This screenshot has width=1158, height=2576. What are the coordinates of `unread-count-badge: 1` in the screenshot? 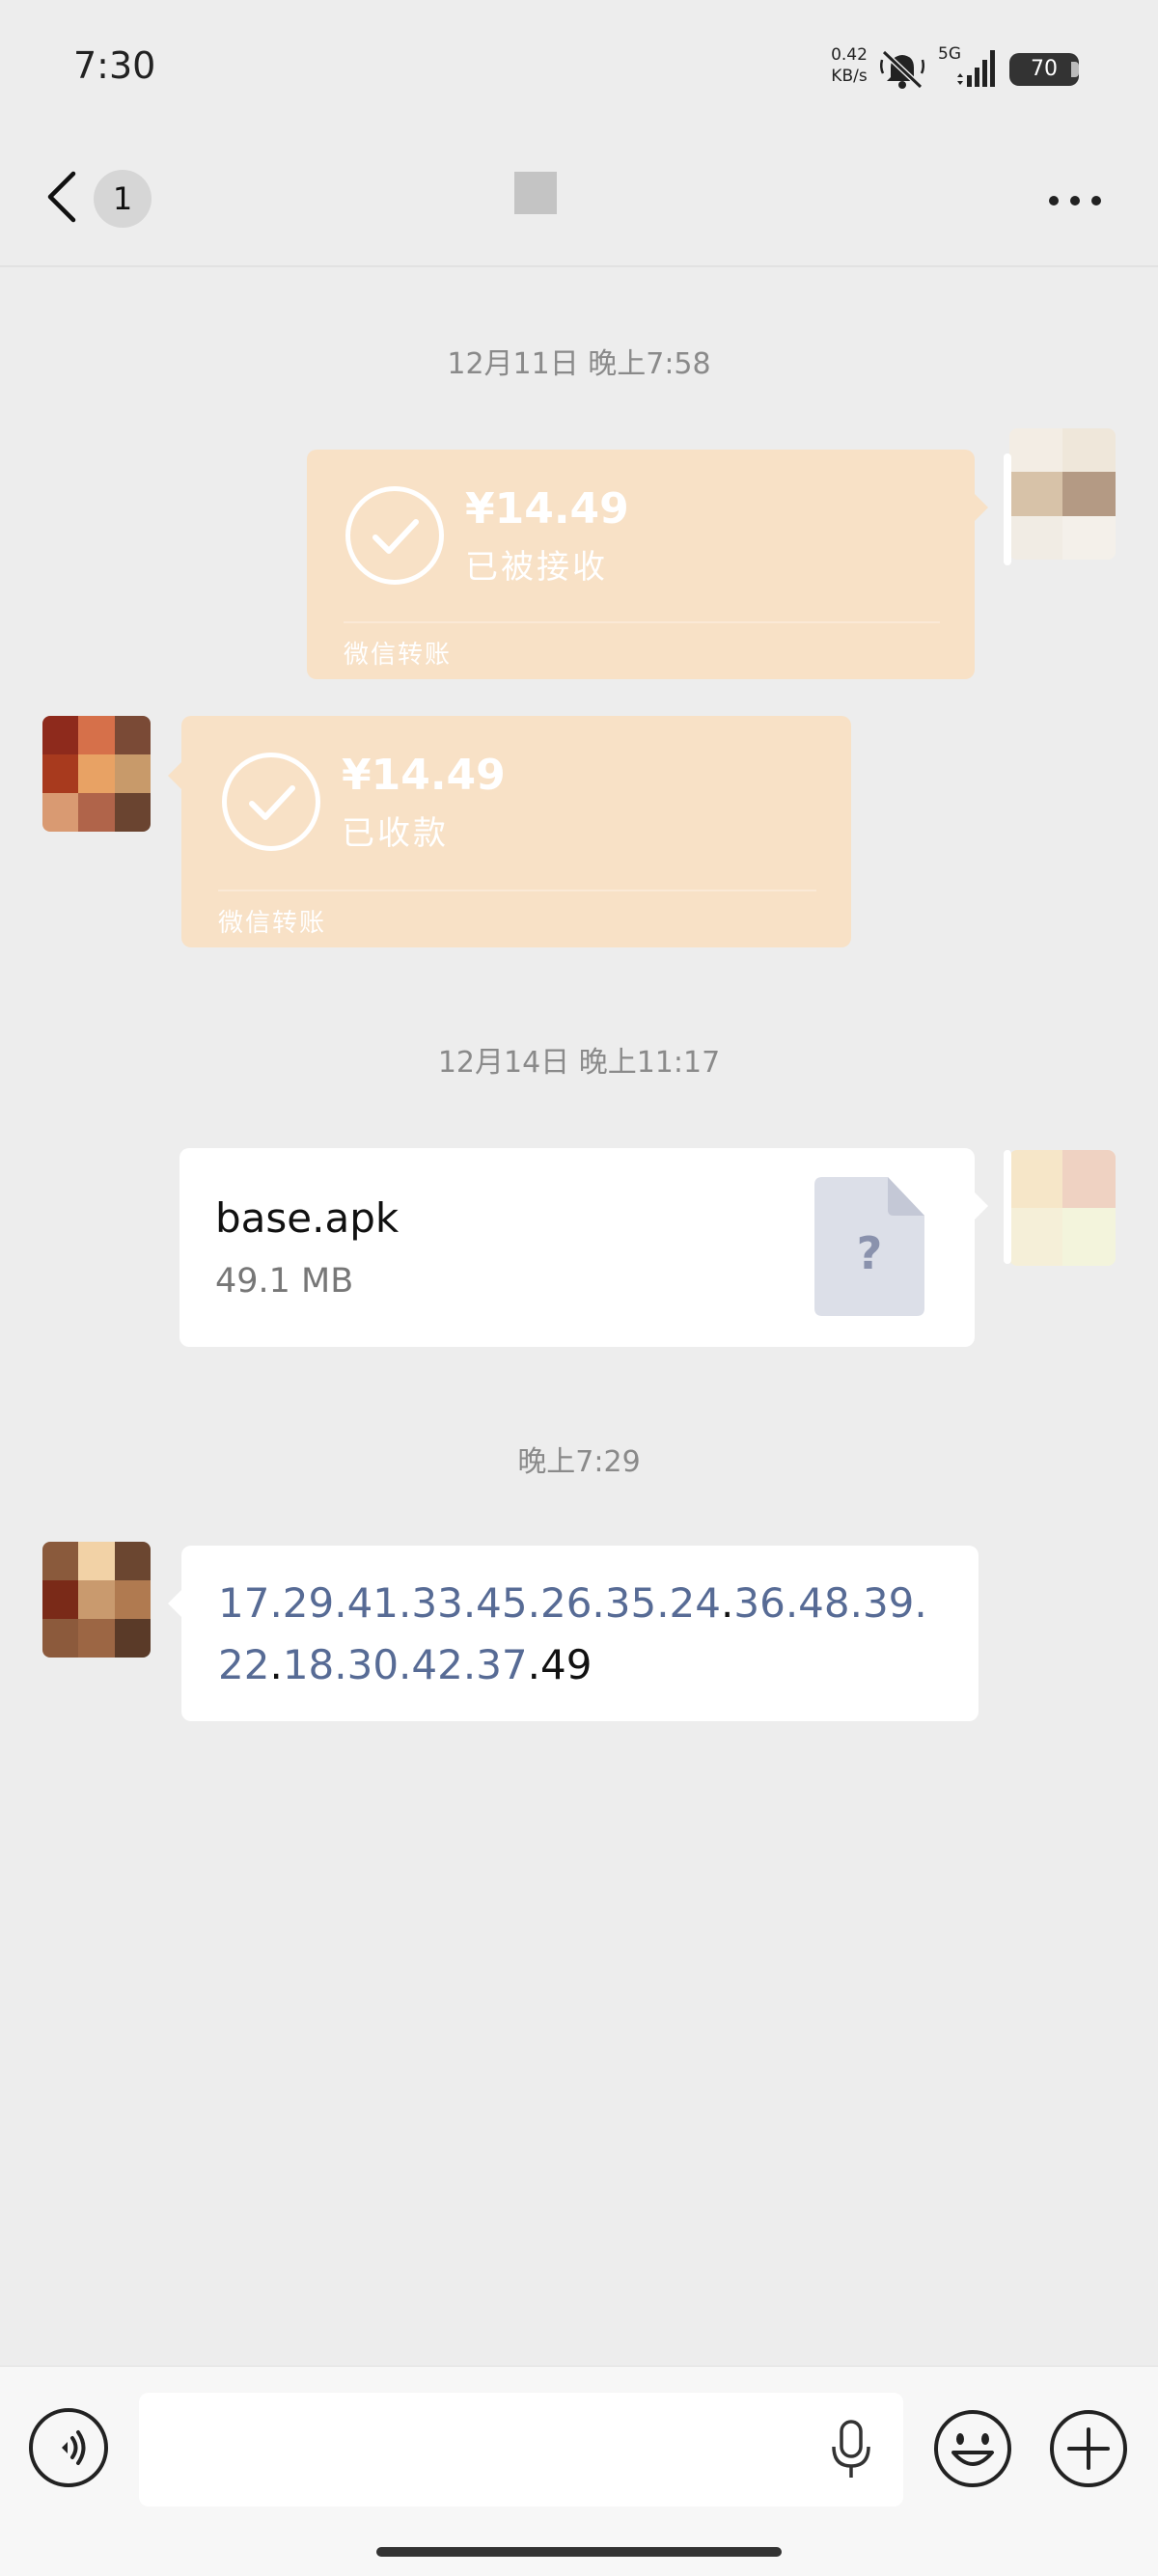 It's located at (123, 199).